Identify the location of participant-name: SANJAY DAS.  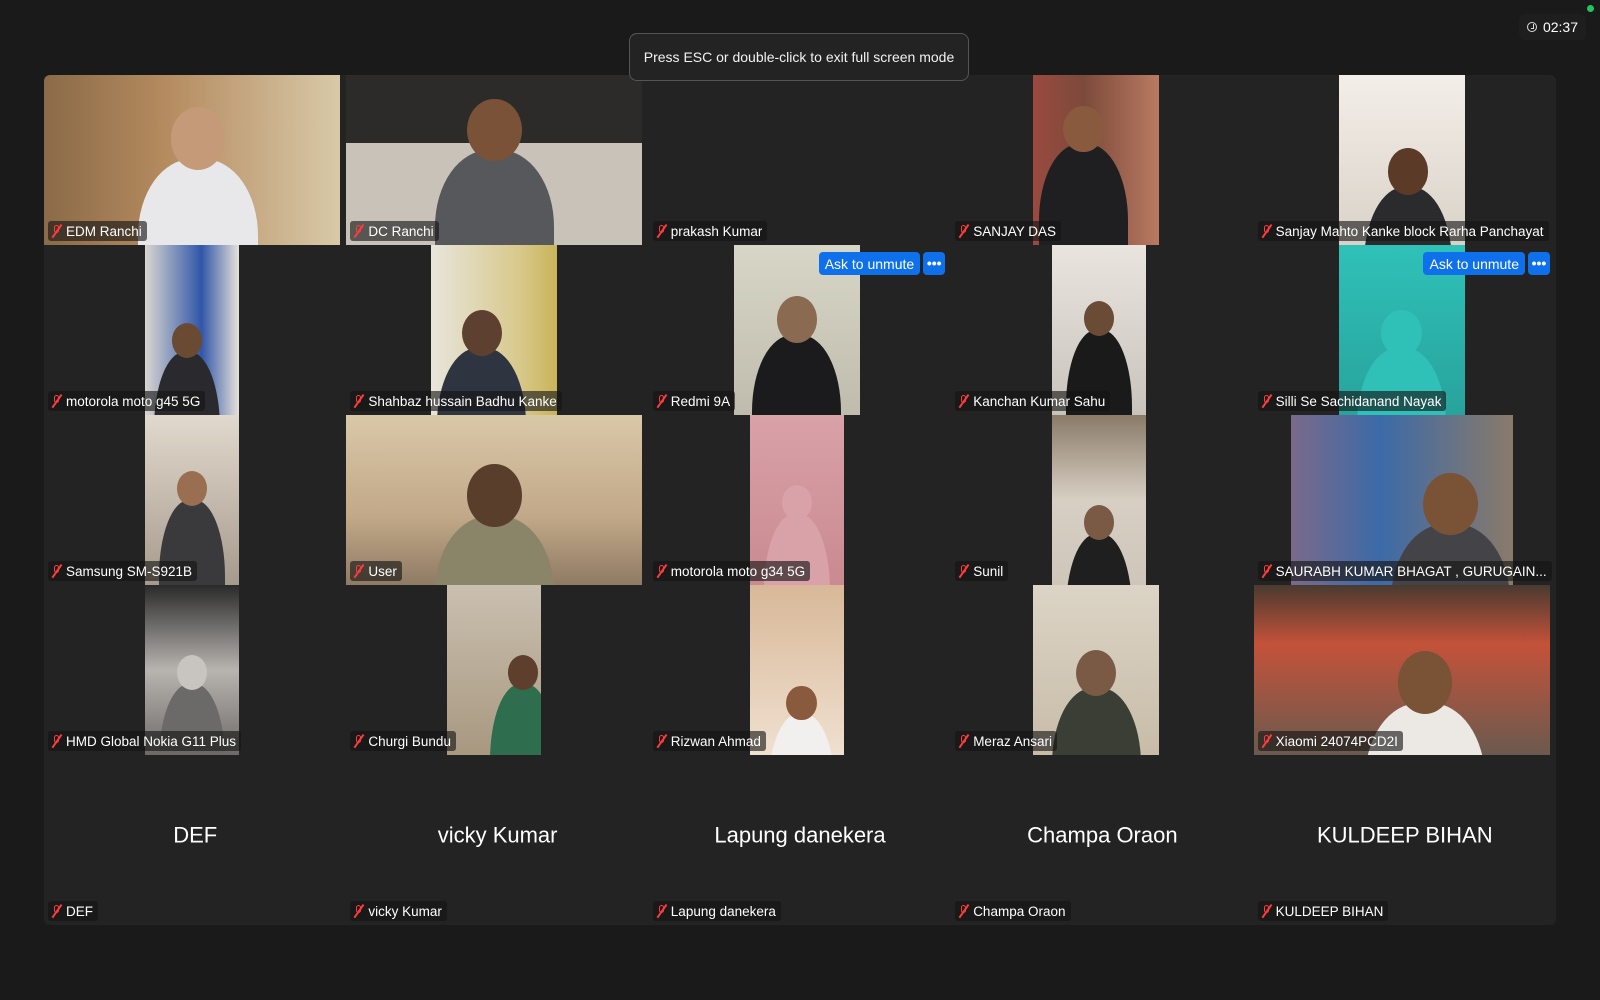
(1014, 231).